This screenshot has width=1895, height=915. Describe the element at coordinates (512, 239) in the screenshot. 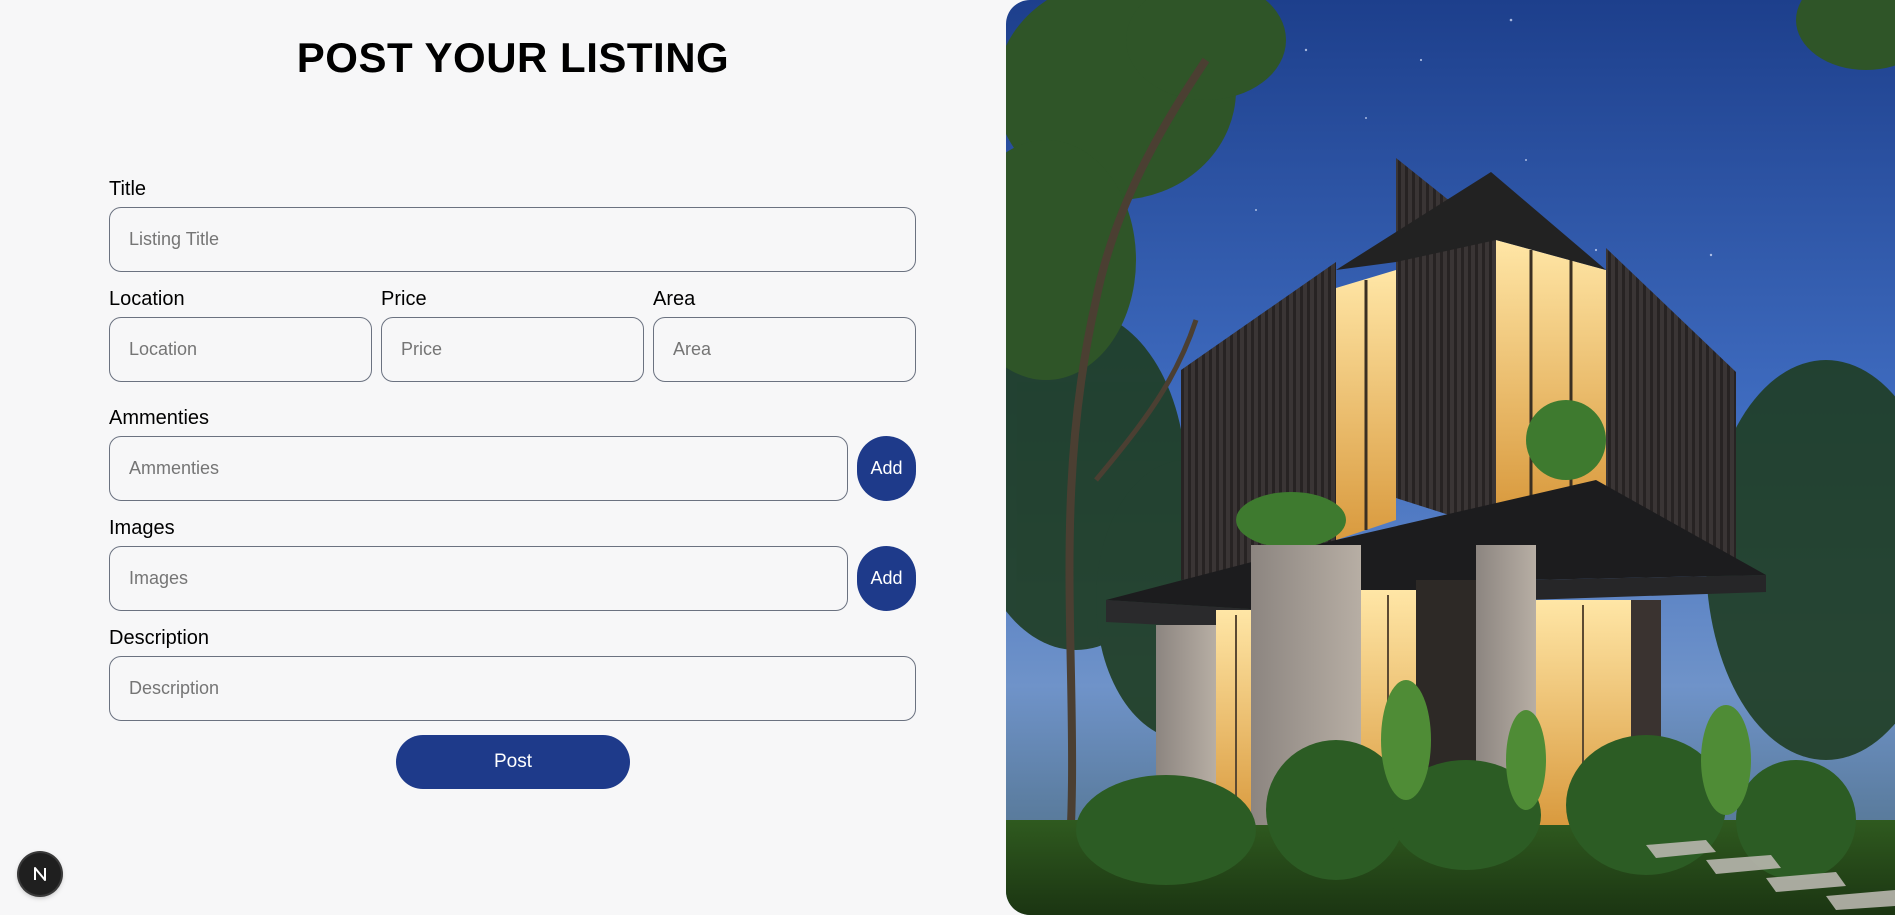

I see `title-input` at that location.